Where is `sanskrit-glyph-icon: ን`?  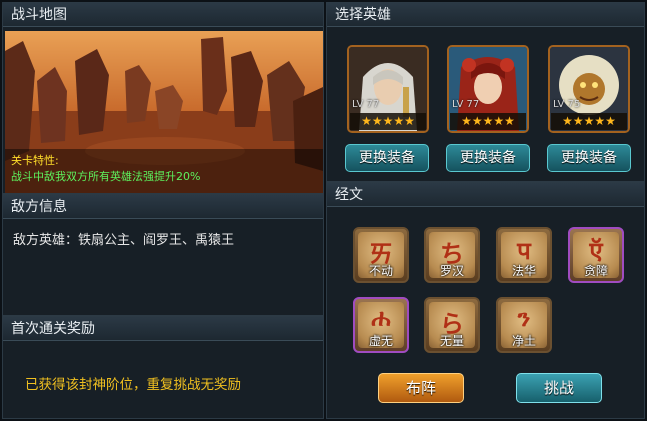 sanskrit-glyph-icon: ን is located at coordinates (524, 318).